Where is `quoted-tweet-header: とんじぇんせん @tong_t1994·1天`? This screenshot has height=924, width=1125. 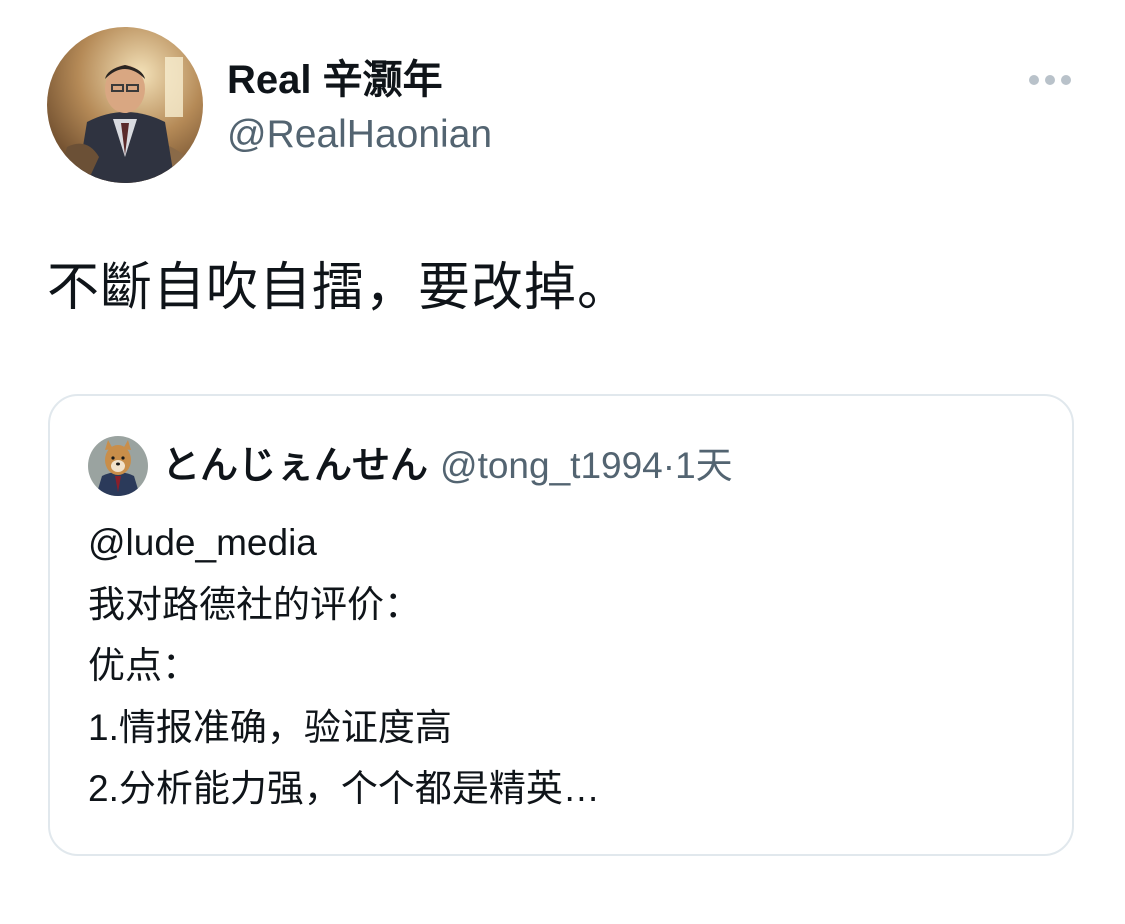 quoted-tweet-header: とんじぇんせん @tong_t1994·1天 is located at coordinates (447, 470).